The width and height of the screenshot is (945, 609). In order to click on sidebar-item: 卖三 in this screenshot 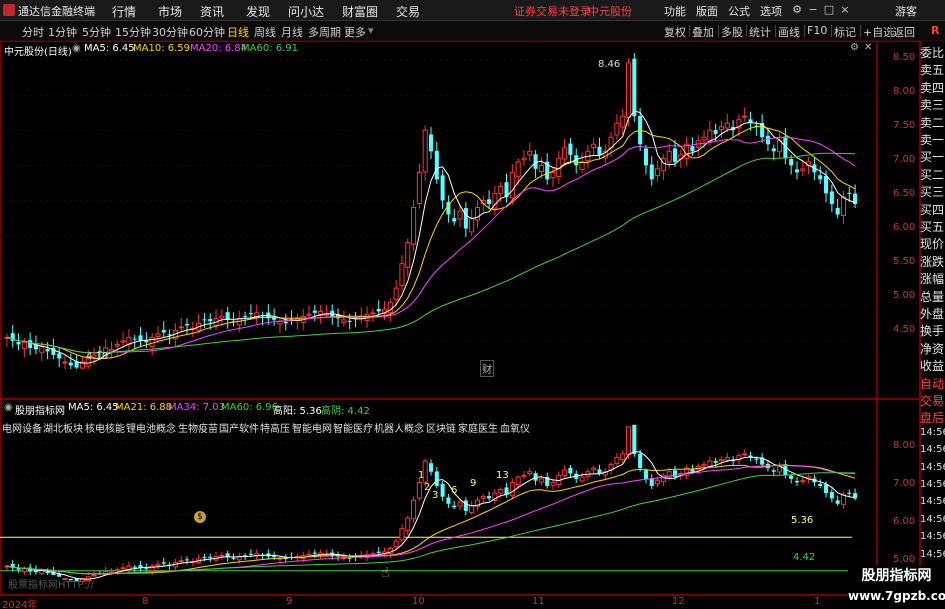, I will do `click(932, 104)`.